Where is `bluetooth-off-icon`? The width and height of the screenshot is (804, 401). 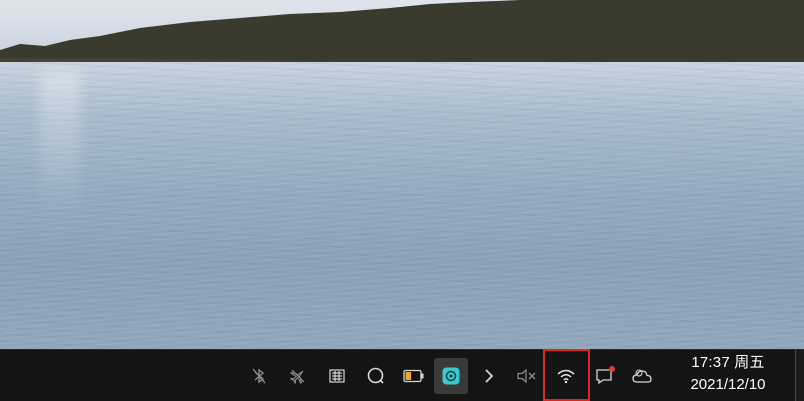
bluetooth-off-icon is located at coordinates (259, 376).